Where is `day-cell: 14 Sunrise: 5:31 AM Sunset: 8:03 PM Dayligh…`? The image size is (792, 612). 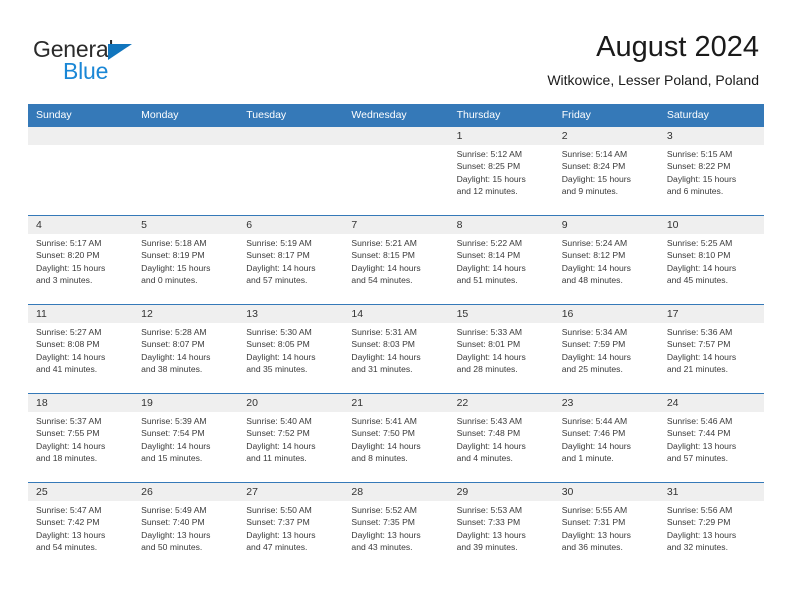
day-cell: 14 Sunrise: 5:31 AM Sunset: 8:03 PM Dayligh… is located at coordinates (396, 349).